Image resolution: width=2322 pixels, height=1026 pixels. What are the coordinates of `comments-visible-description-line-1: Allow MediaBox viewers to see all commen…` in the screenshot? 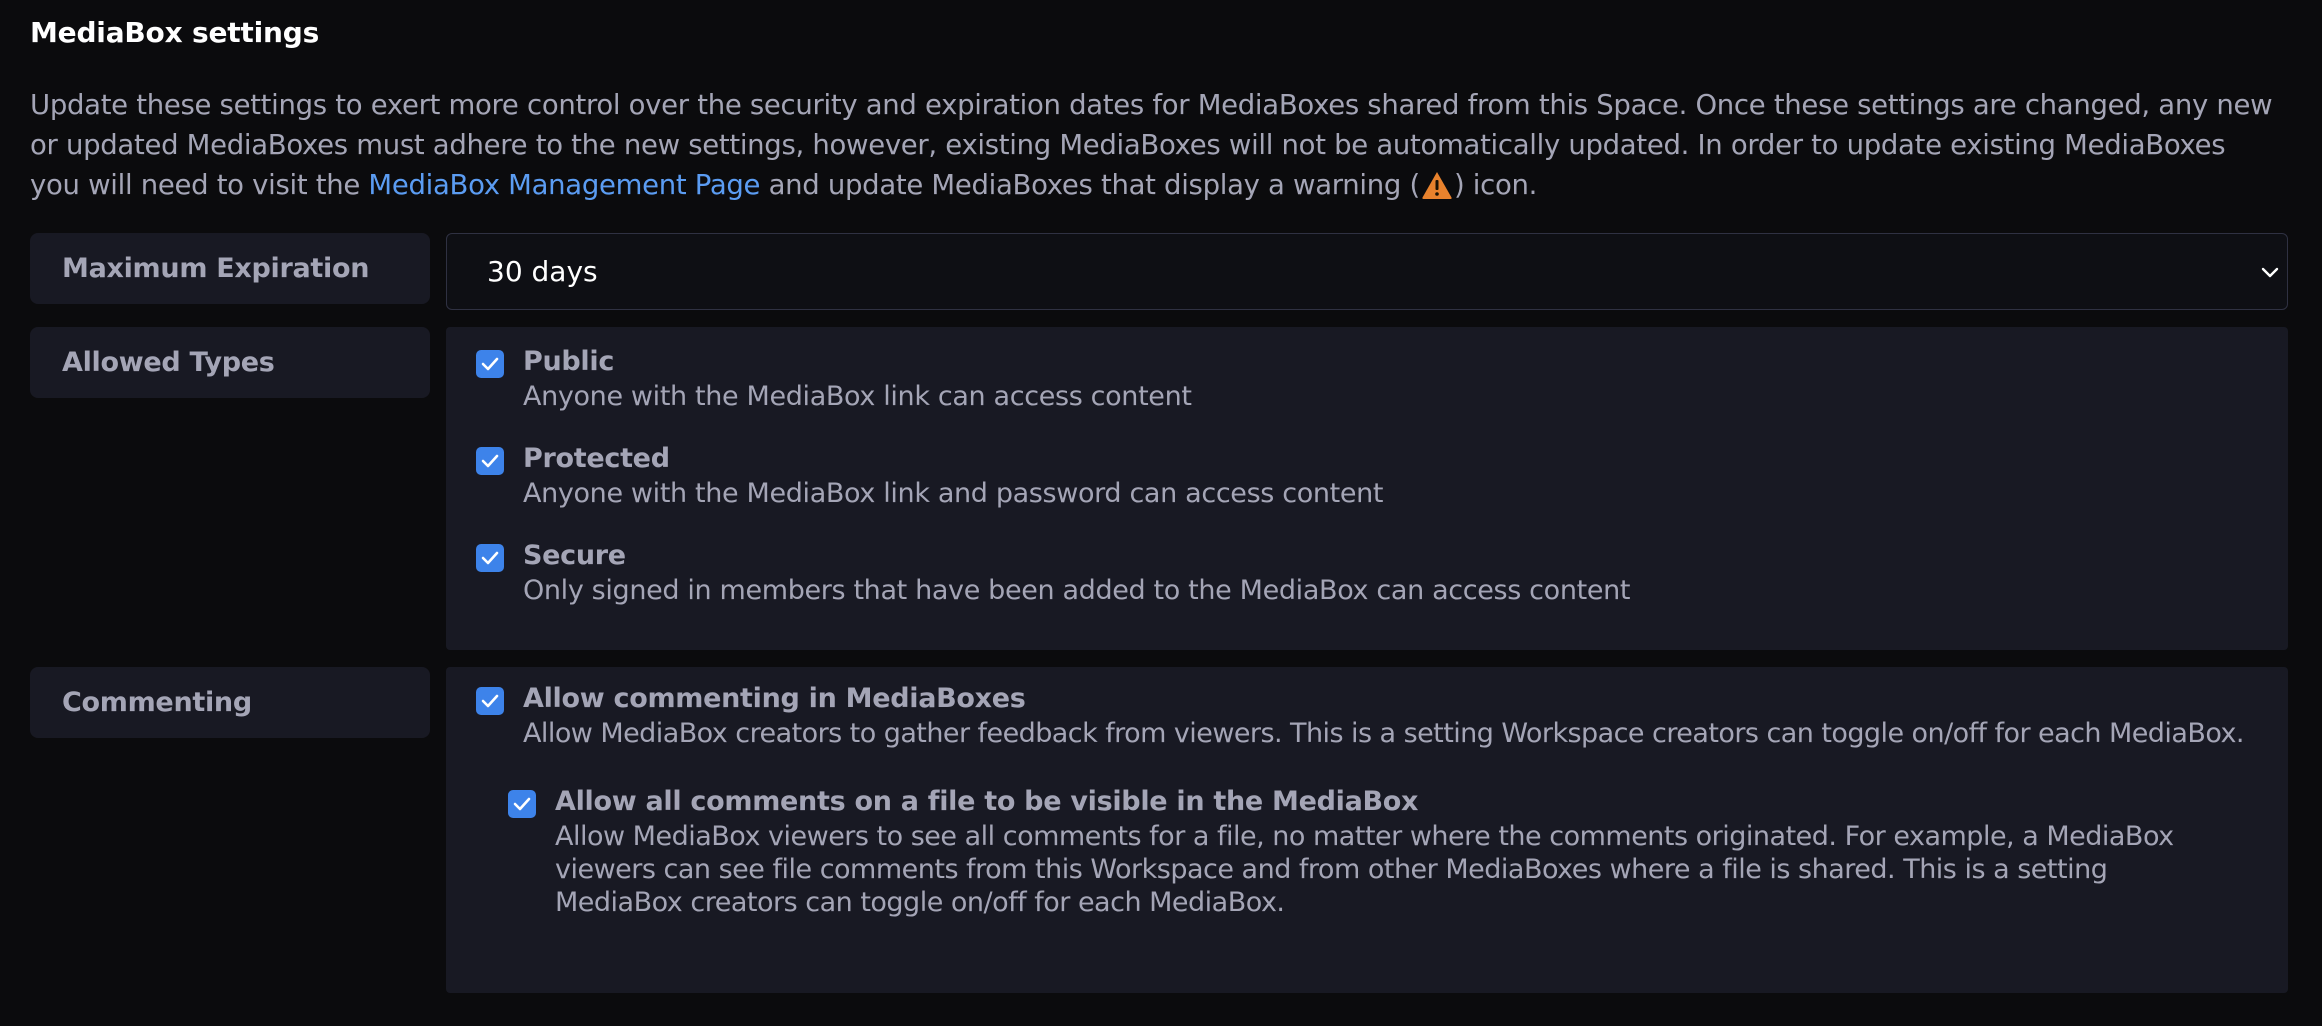 It's located at (1364, 836).